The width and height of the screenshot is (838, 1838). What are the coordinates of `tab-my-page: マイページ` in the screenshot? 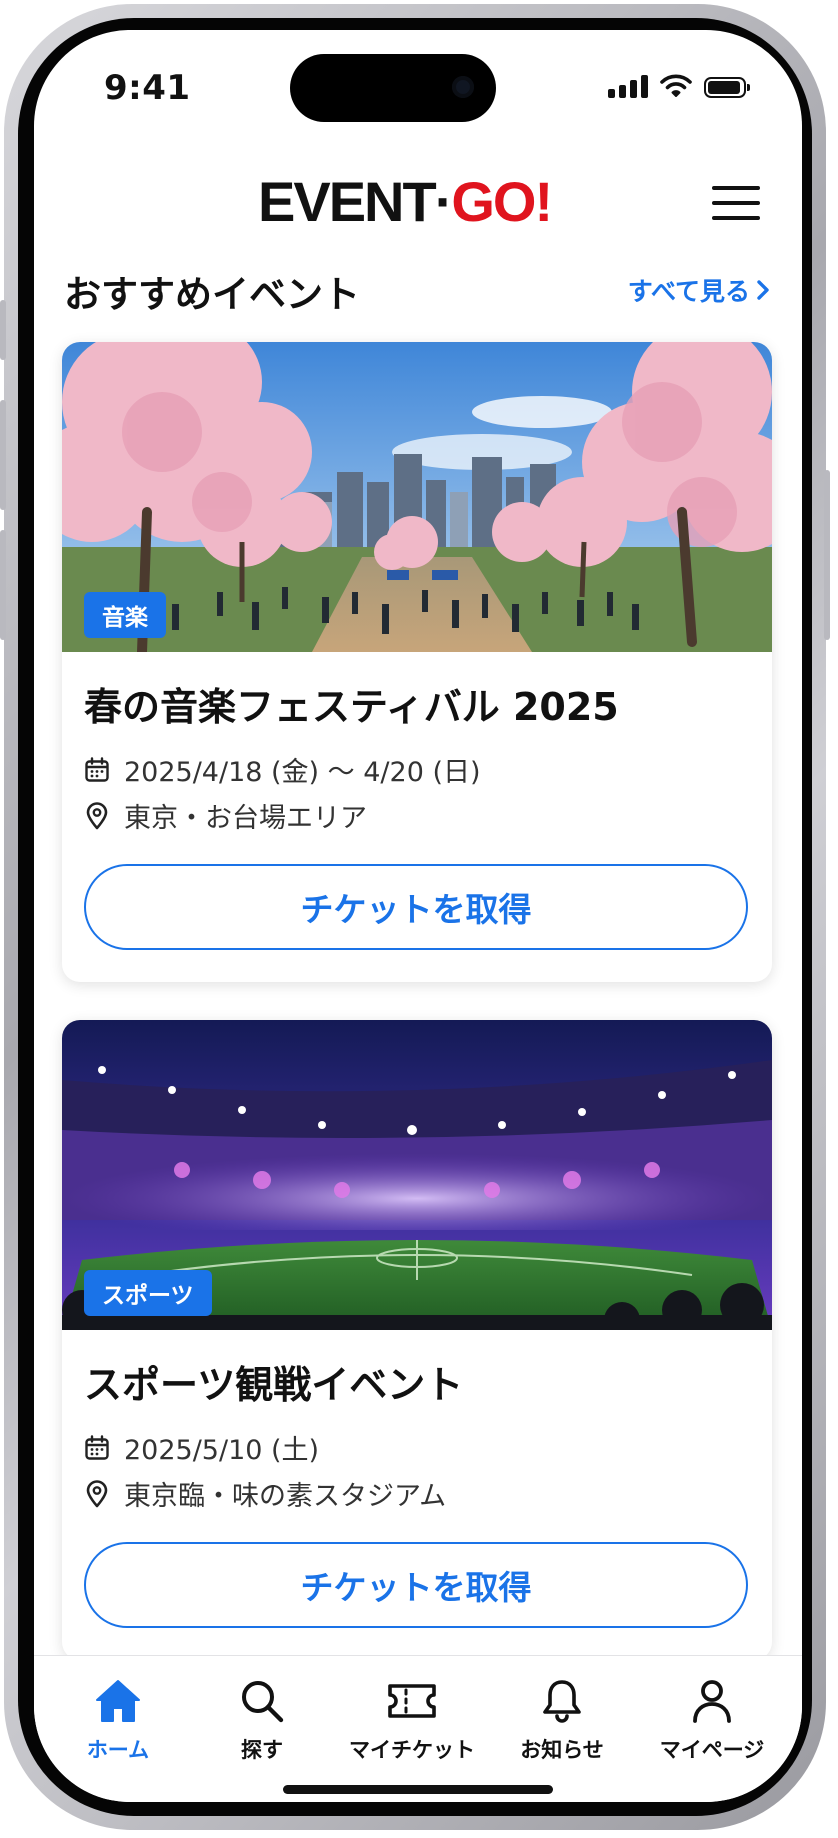 It's located at (712, 1721).